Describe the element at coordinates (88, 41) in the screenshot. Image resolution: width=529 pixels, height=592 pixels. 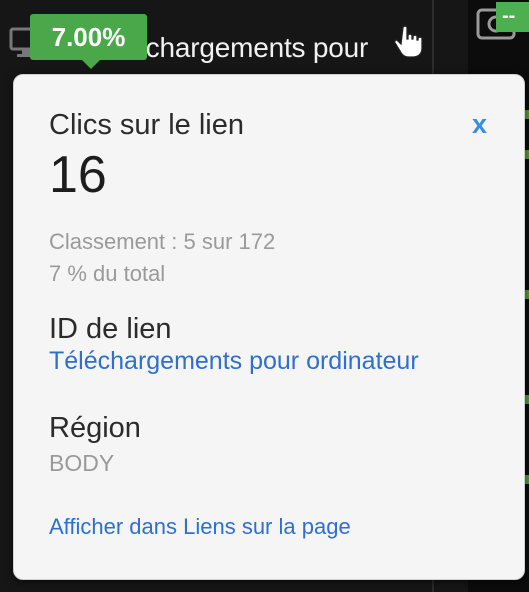
I see `percent-badge: 7.00%` at that location.